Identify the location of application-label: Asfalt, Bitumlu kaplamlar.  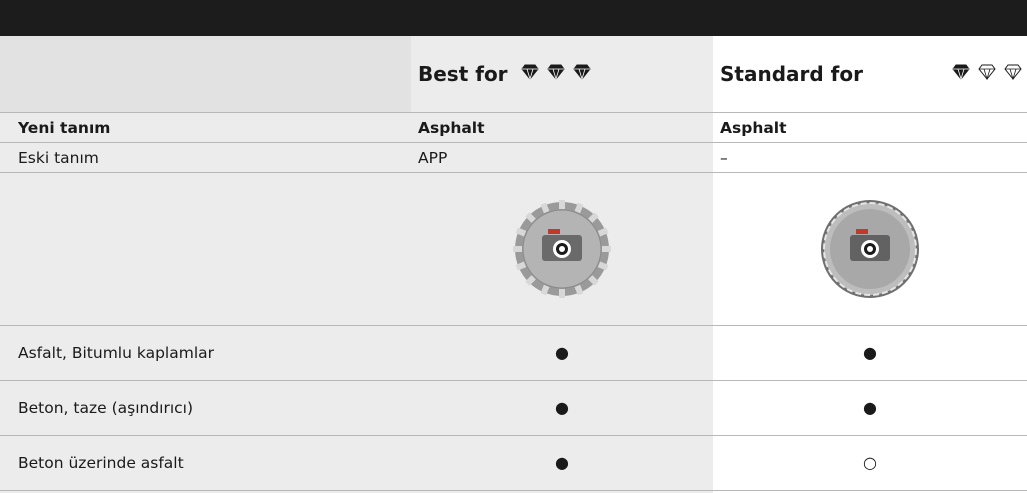
(116, 353).